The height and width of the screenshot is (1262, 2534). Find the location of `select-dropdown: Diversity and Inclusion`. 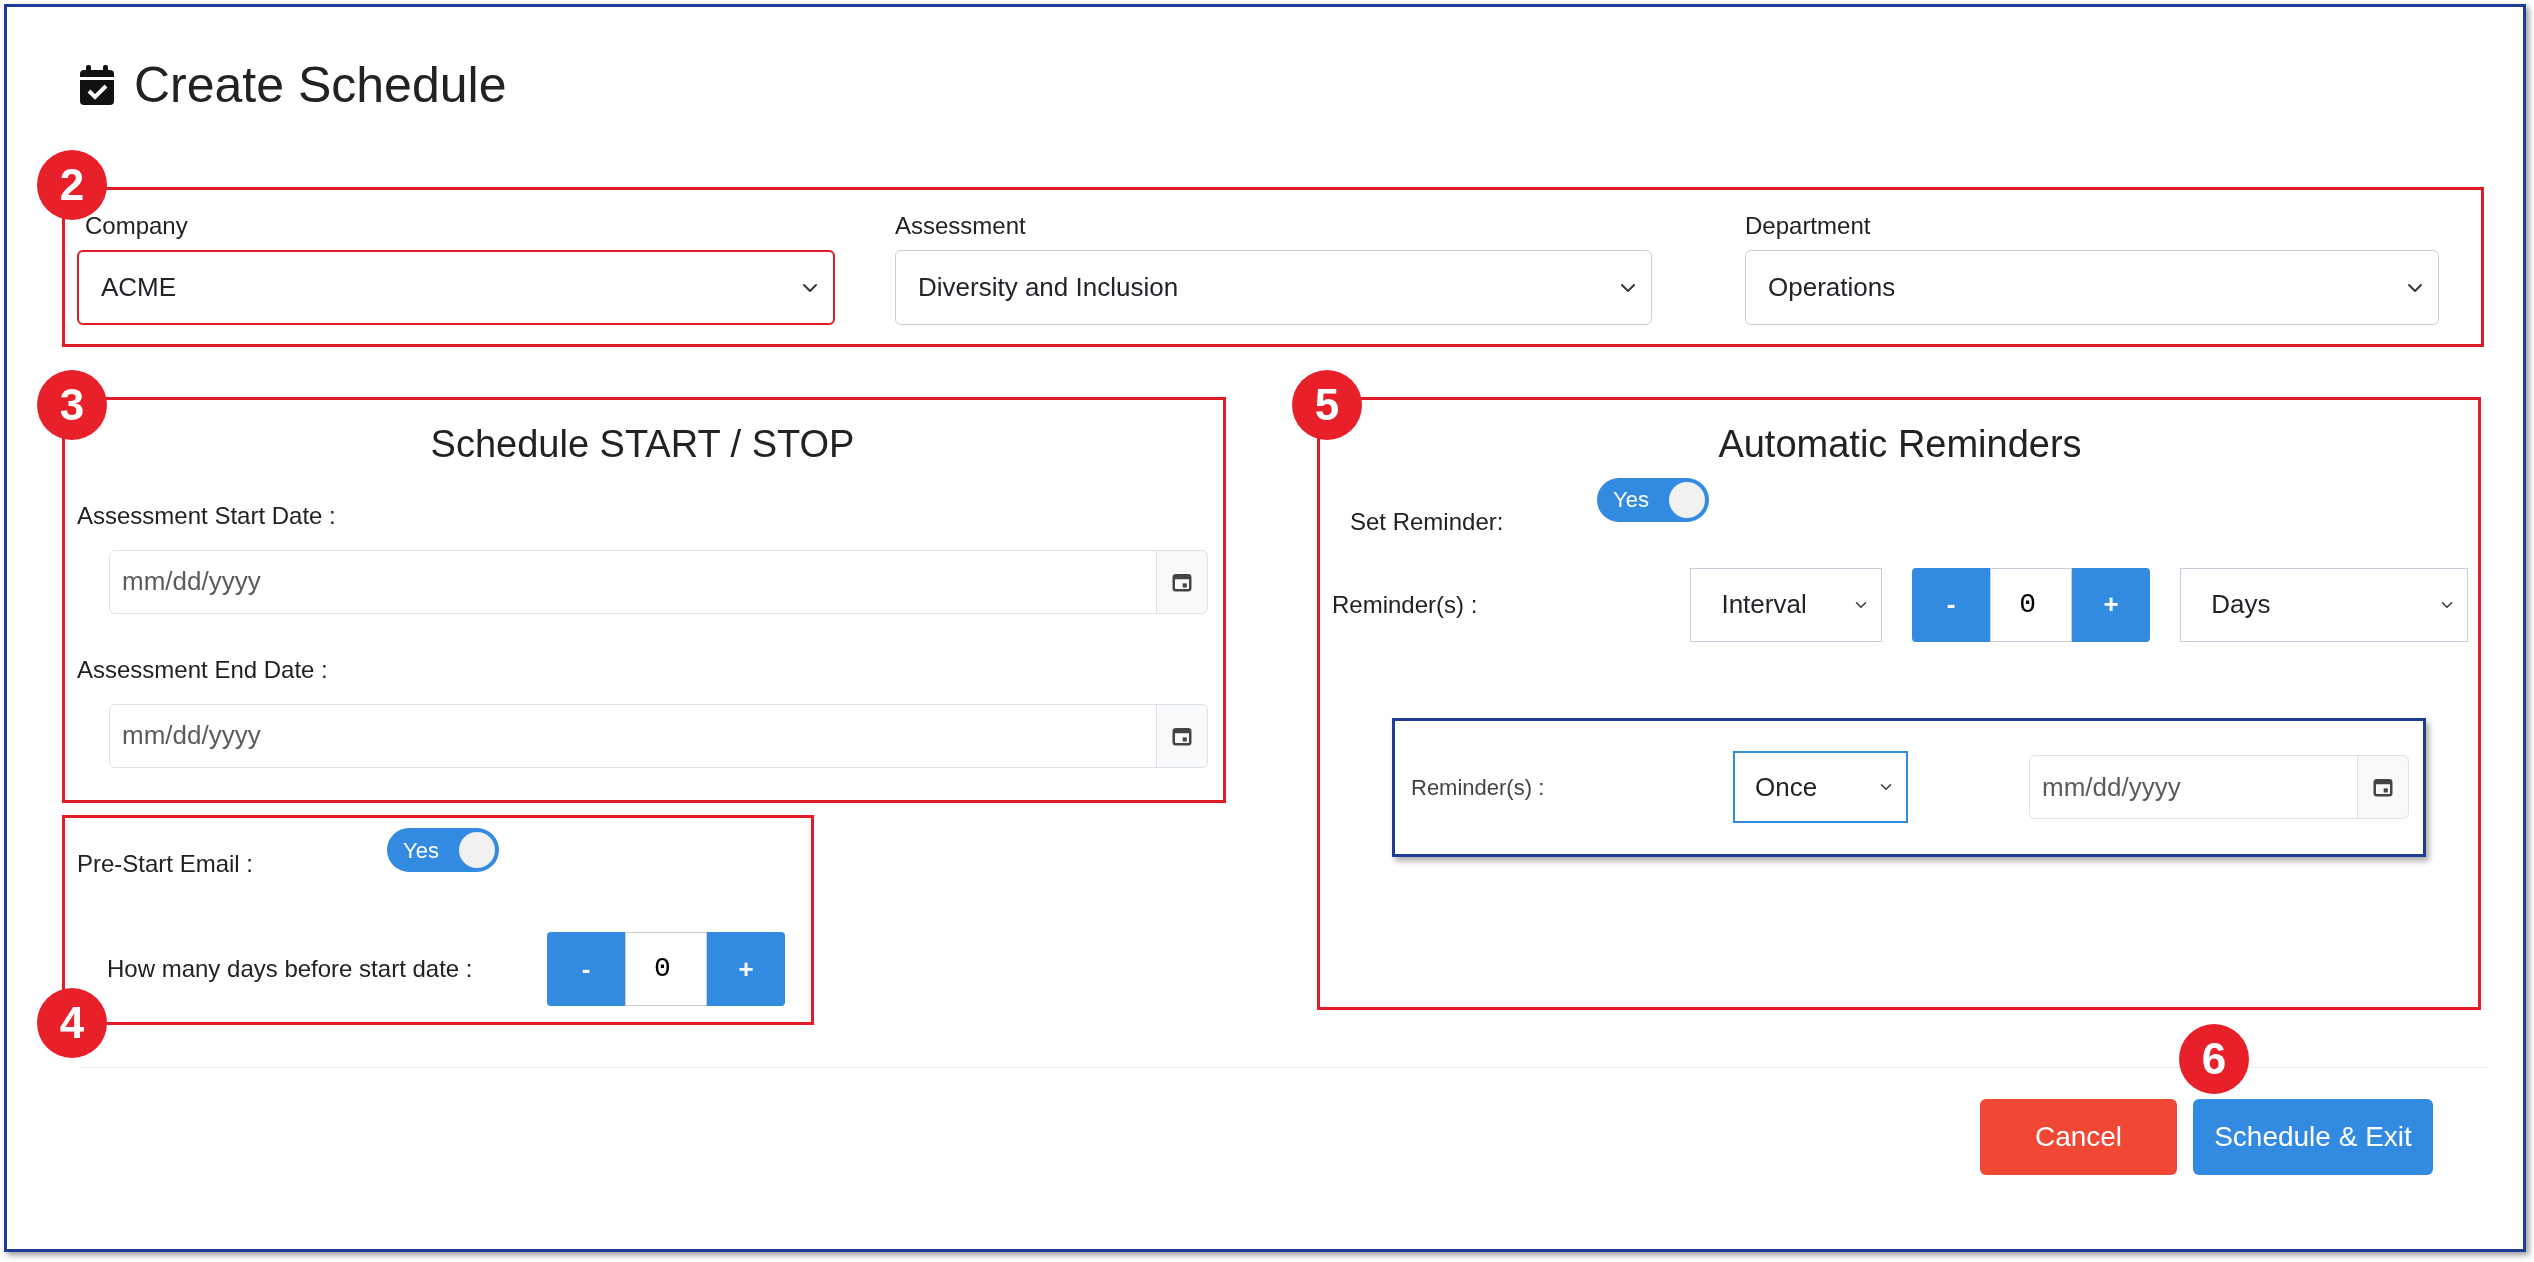

select-dropdown: Diversity and Inclusion is located at coordinates (1273, 287).